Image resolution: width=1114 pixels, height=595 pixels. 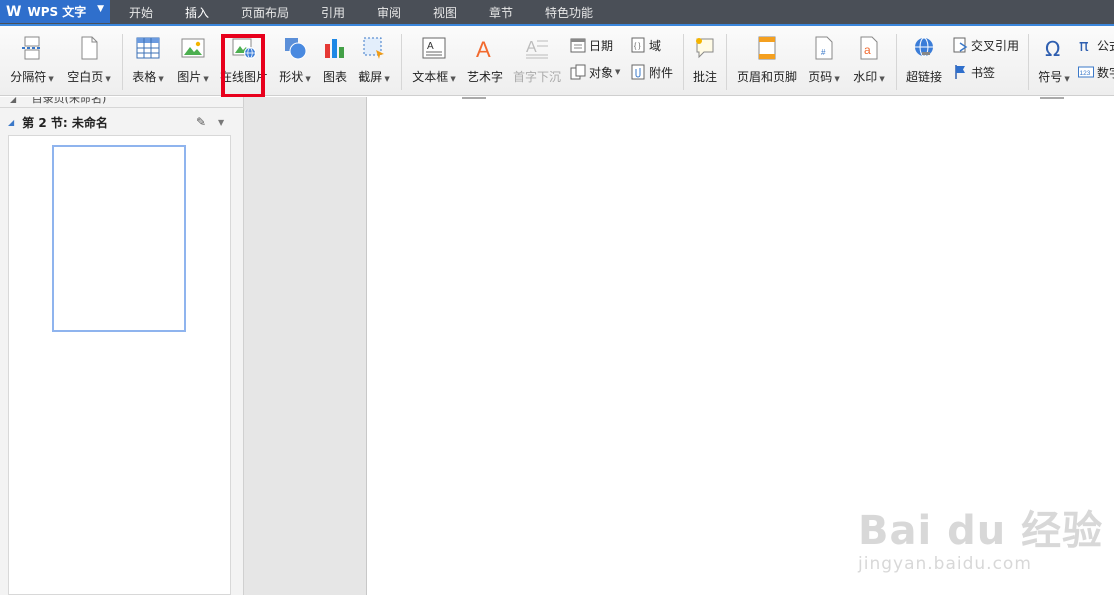 I want to click on textbox-icon: A, so click(x=434, y=48).